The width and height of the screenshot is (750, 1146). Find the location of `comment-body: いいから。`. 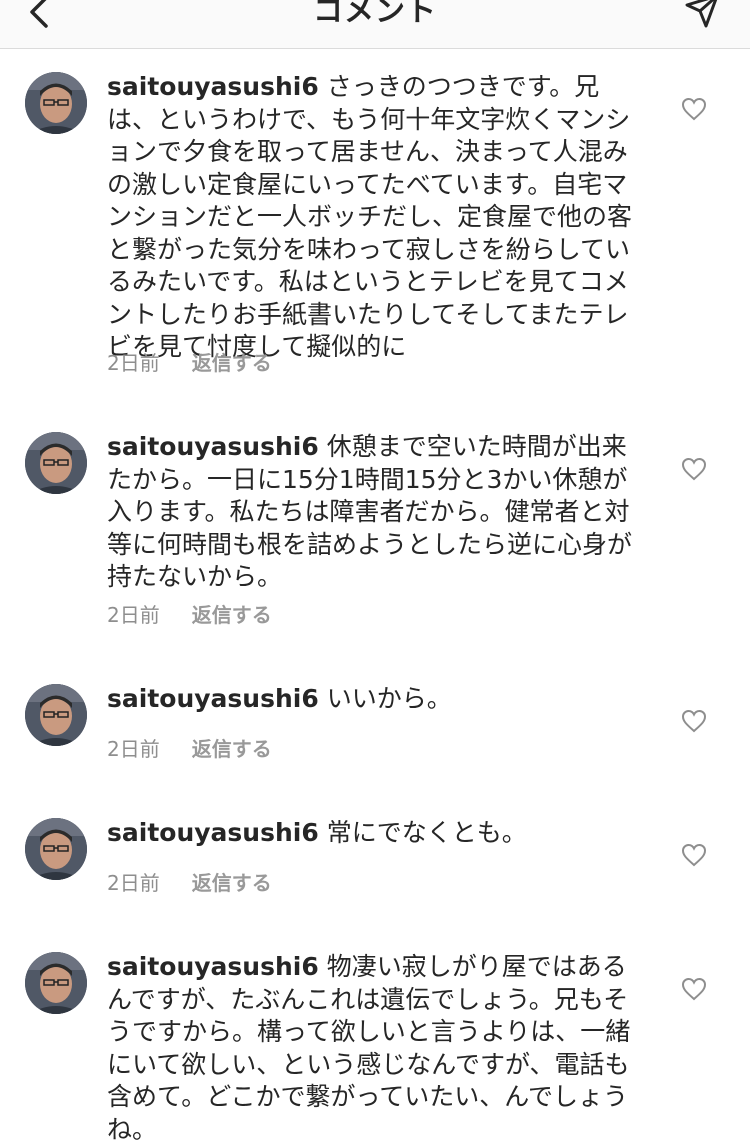

comment-body: いいから。 is located at coordinates (389, 698).